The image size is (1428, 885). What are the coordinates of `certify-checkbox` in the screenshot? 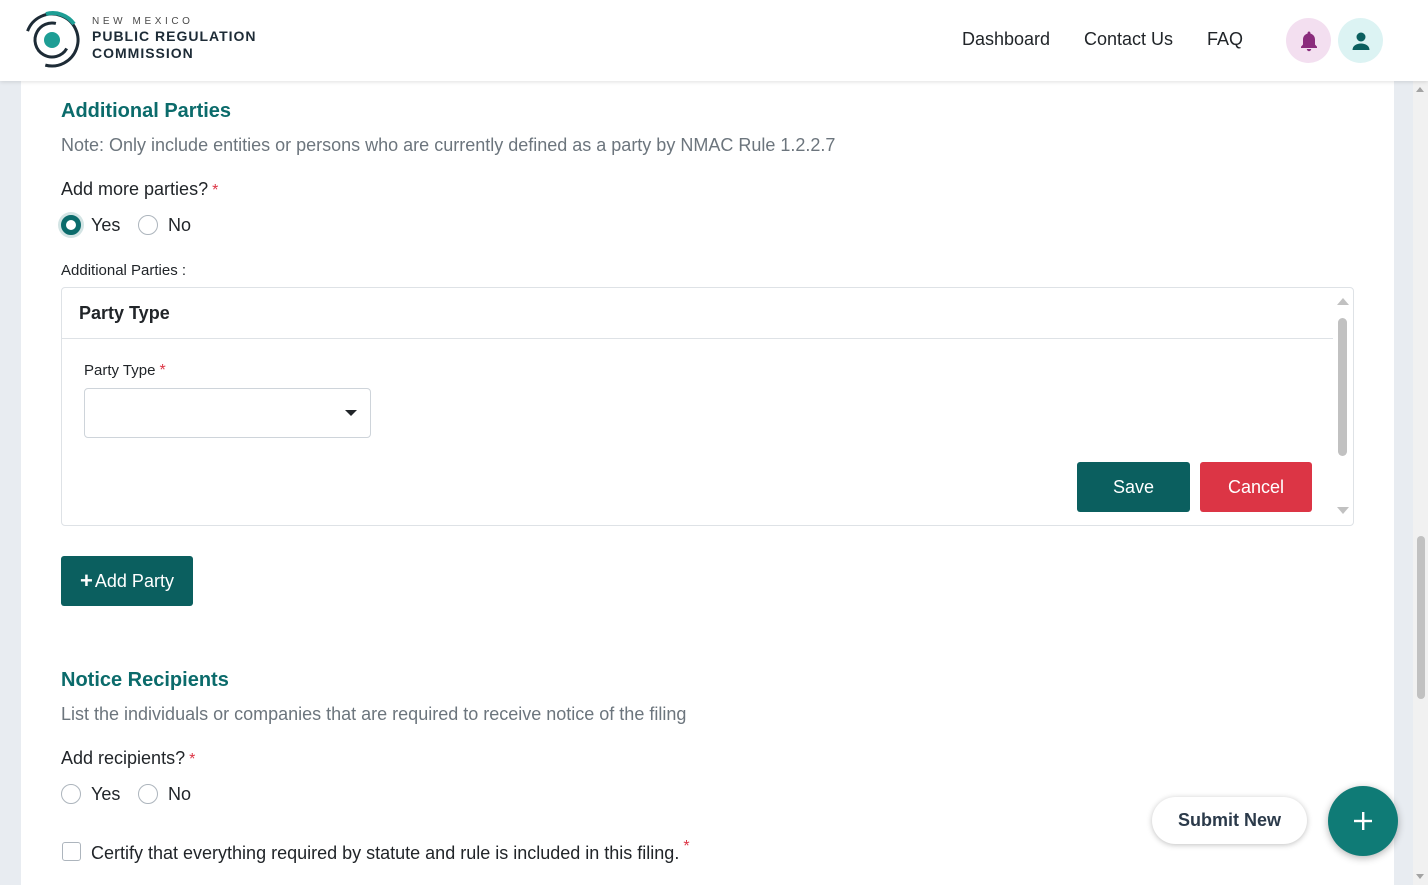 It's located at (71, 851).